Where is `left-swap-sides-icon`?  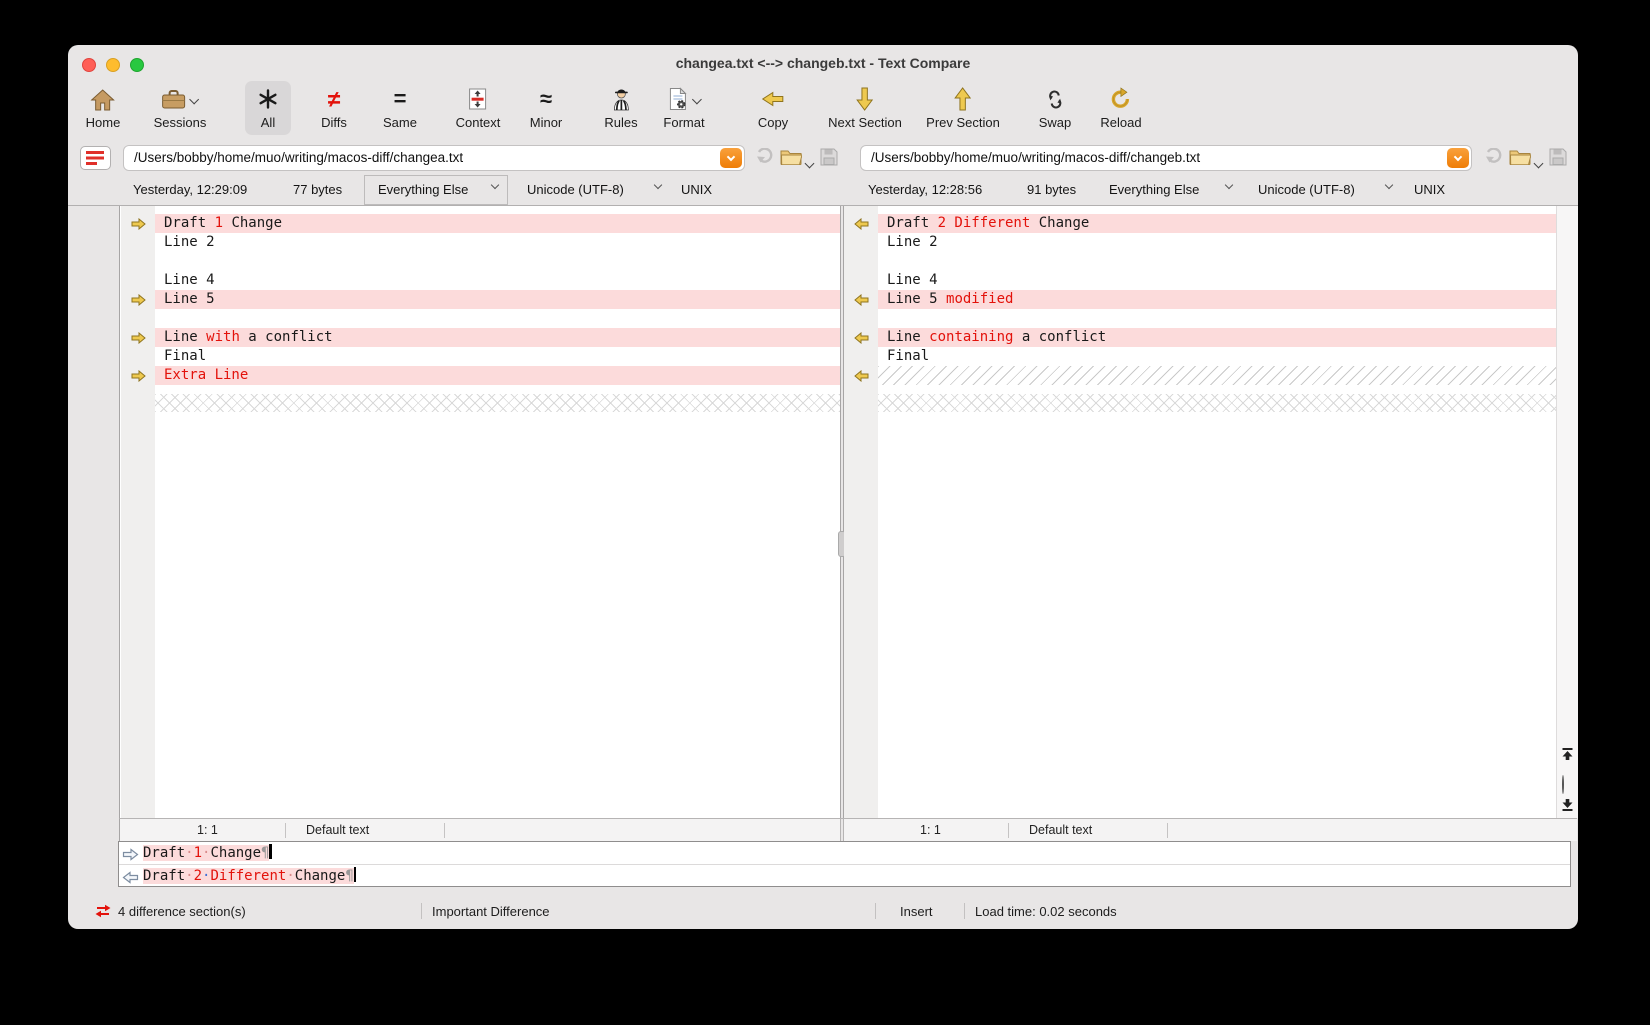 left-swap-sides-icon is located at coordinates (765, 158).